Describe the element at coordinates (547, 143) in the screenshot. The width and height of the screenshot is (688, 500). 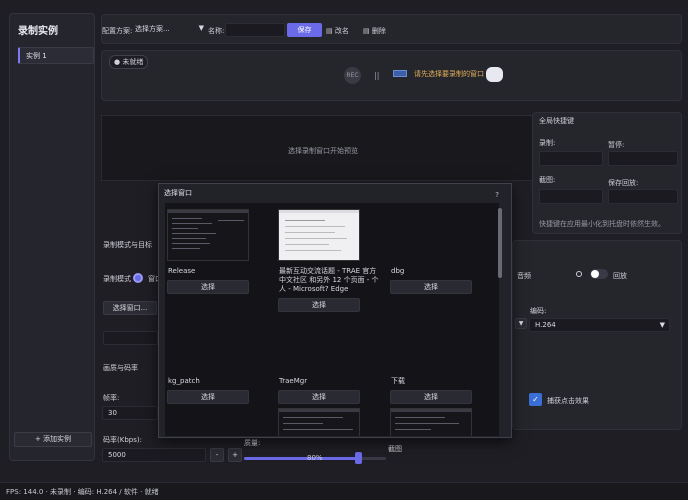
I see `hotkey-record-label: 录制:` at that location.